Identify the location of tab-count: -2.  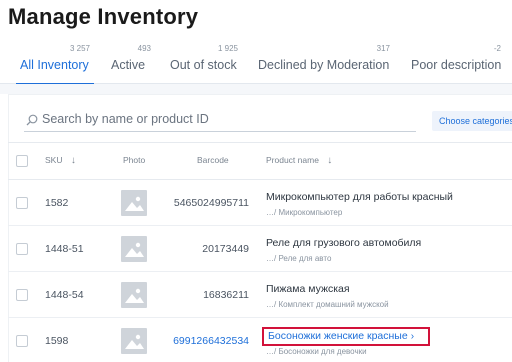
(497, 48).